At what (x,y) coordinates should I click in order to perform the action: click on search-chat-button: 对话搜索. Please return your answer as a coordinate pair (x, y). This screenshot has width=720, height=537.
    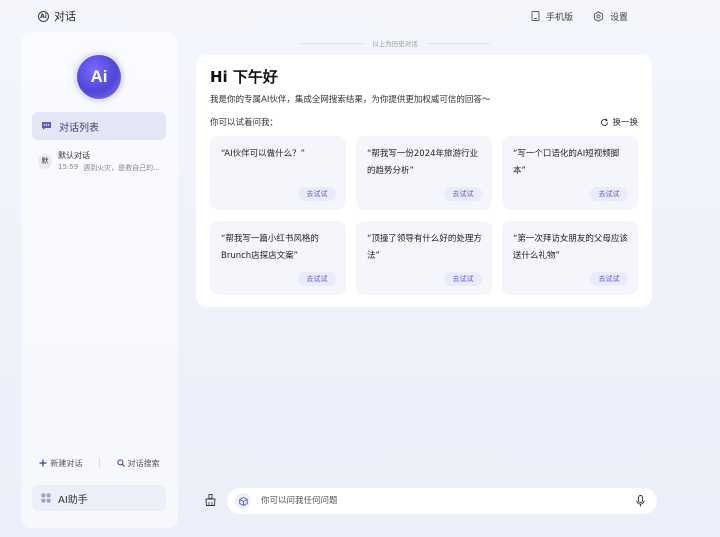
    Looking at the image, I should click on (138, 463).